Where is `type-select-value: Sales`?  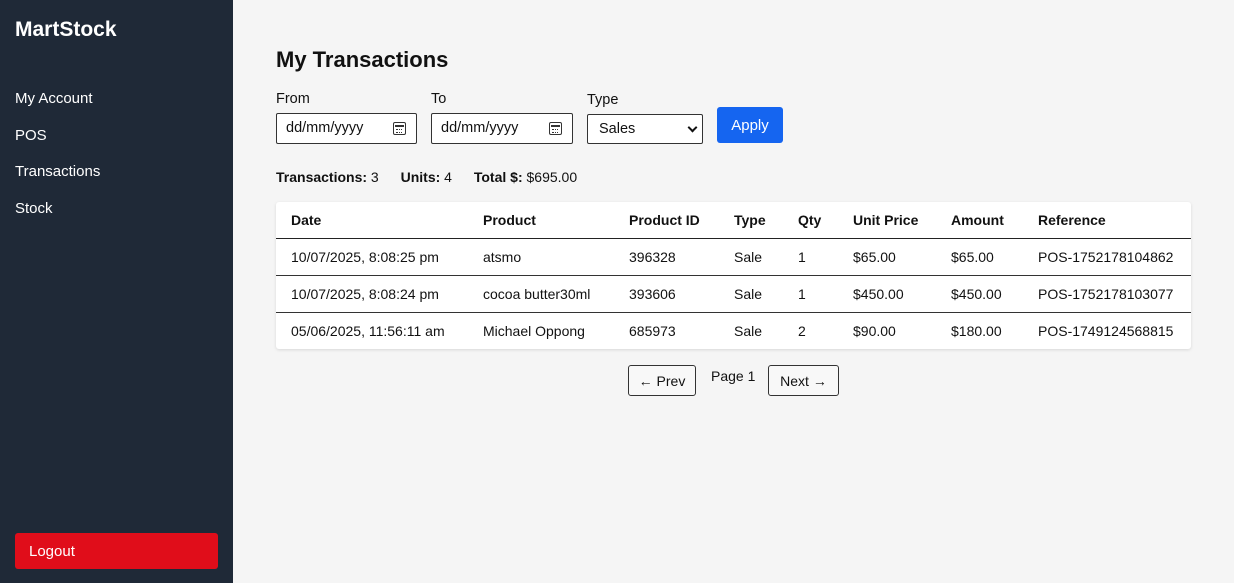
type-select-value: Sales is located at coordinates (617, 129).